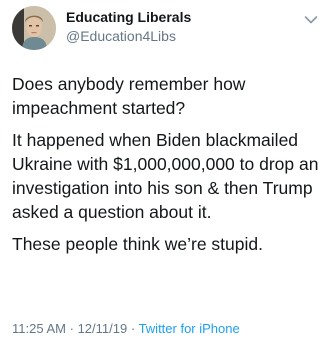 Image resolution: width=330 pixels, height=342 pixels. Describe the element at coordinates (103, 328) in the screenshot. I see `tweet-date: 12/11/19` at that location.